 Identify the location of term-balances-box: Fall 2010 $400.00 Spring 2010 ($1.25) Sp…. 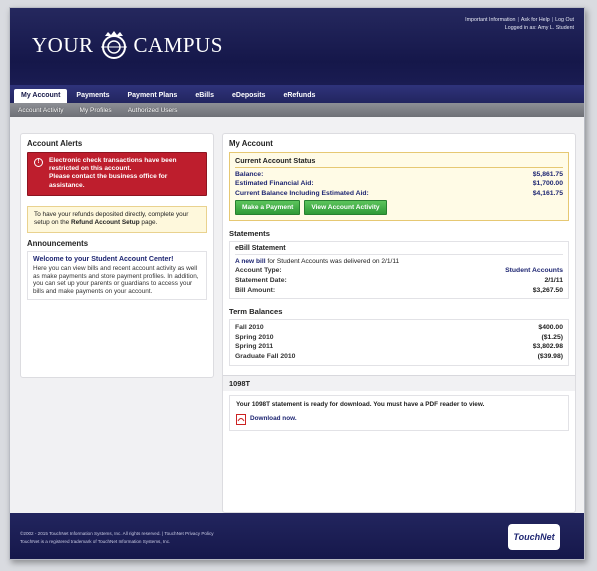
(399, 342).